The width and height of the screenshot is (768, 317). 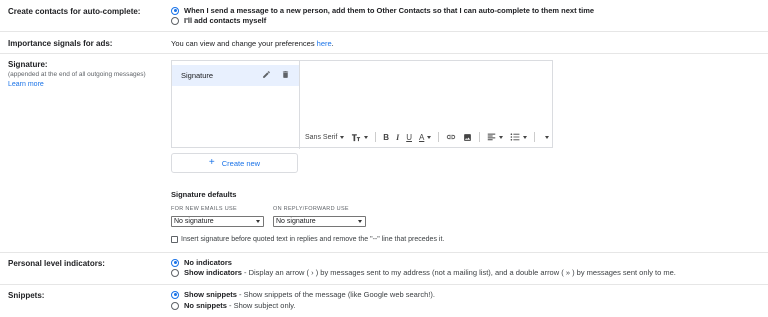 I want to click on create-new-signature-button: + Create new, so click(x=234, y=163).